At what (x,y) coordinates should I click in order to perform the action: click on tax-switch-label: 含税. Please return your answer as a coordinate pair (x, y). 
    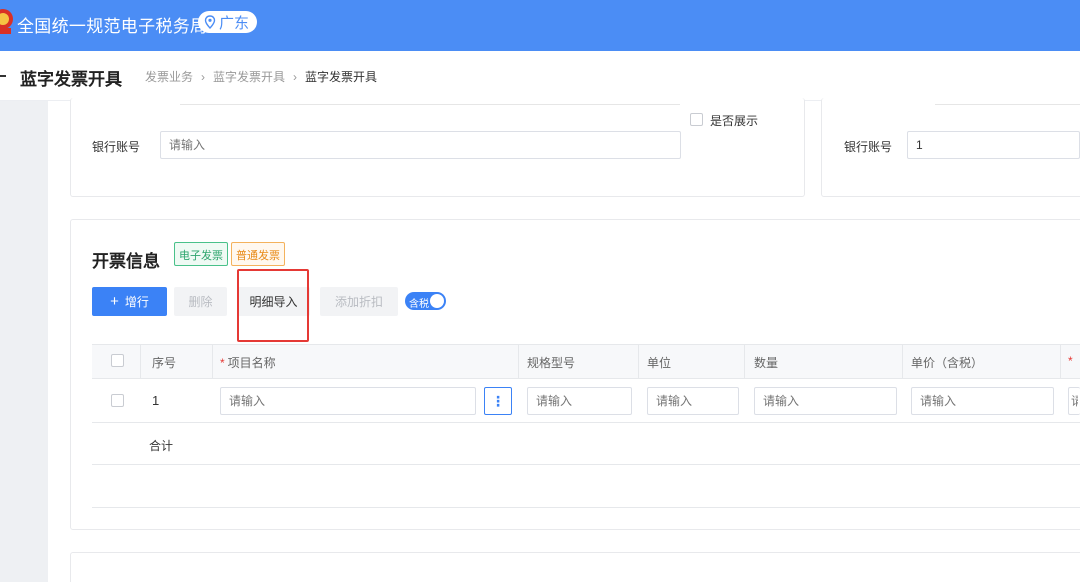
    Looking at the image, I should click on (419, 304).